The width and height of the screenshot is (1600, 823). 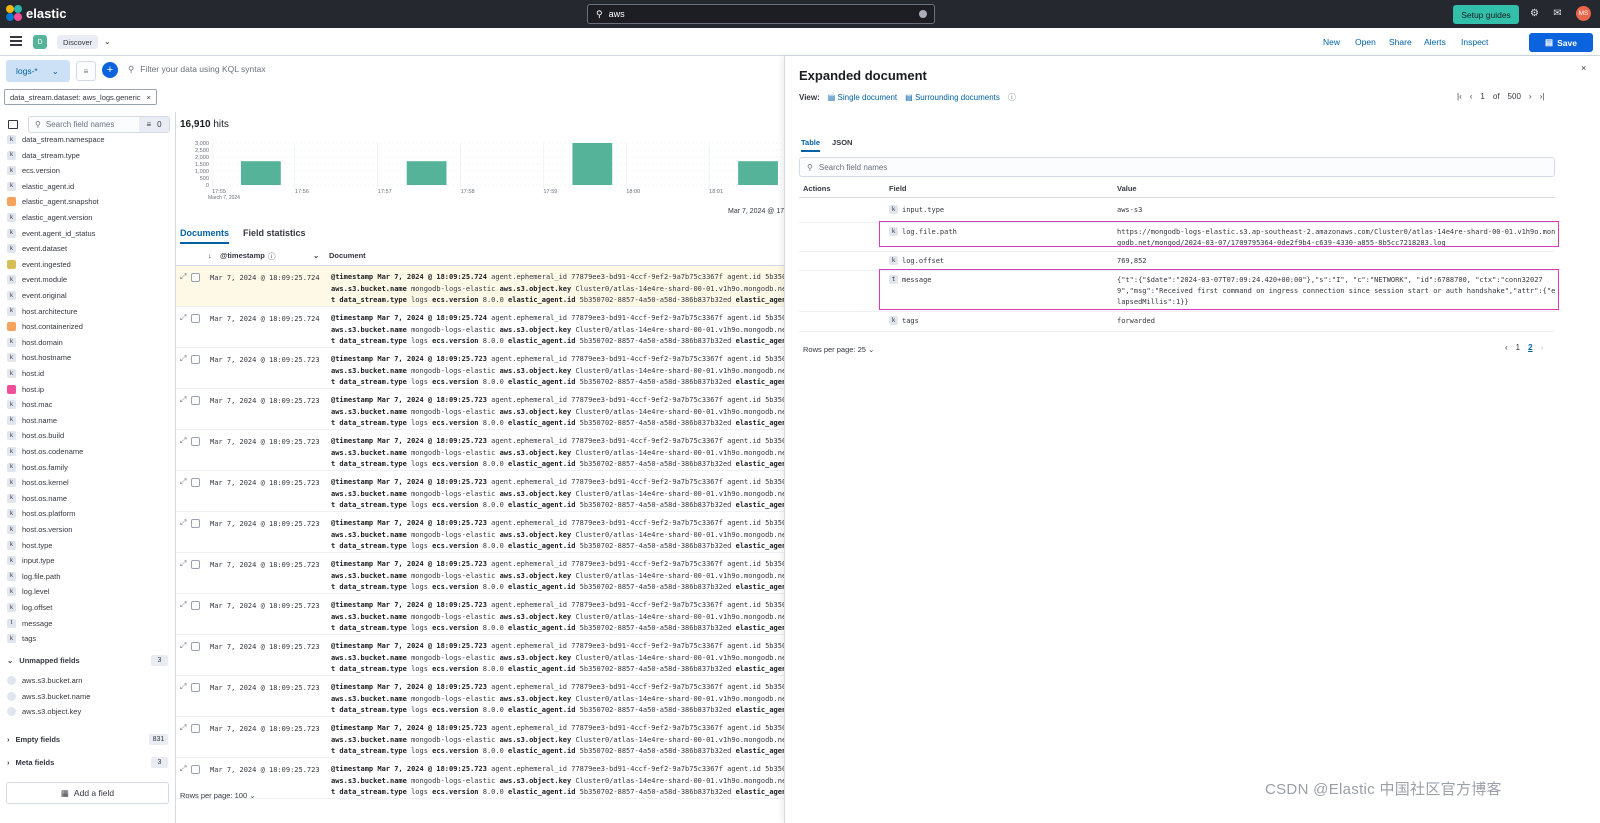 I want to click on space-avatar: D, so click(x=40, y=42).